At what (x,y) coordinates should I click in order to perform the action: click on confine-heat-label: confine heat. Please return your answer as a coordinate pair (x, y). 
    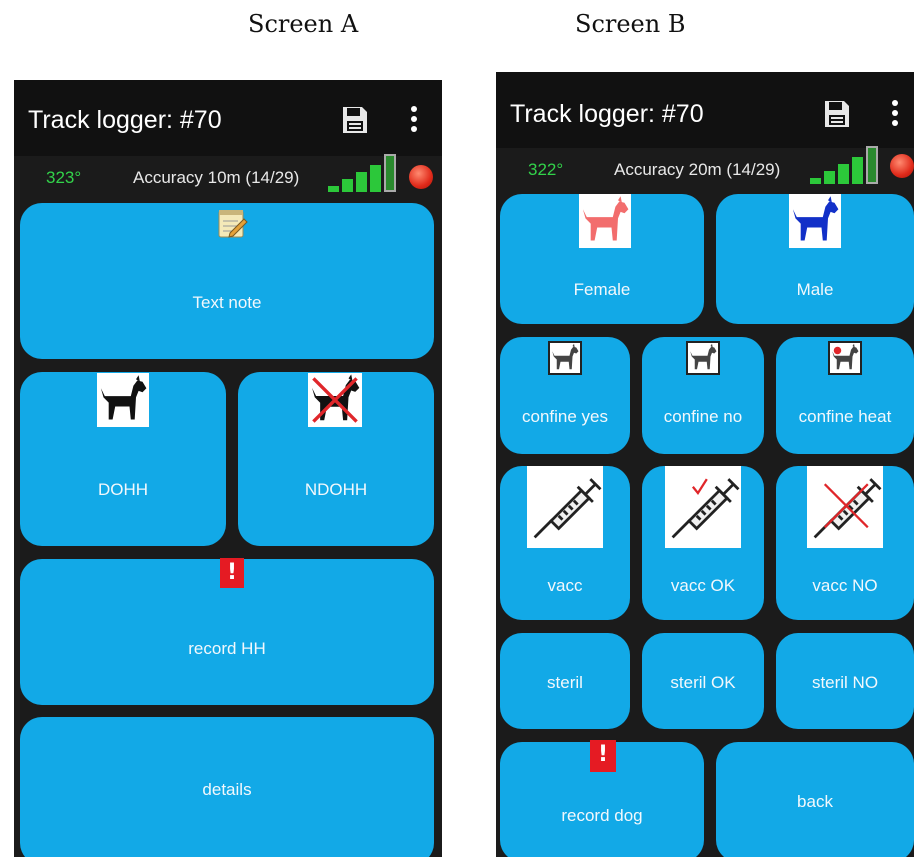
    Looking at the image, I should click on (845, 416).